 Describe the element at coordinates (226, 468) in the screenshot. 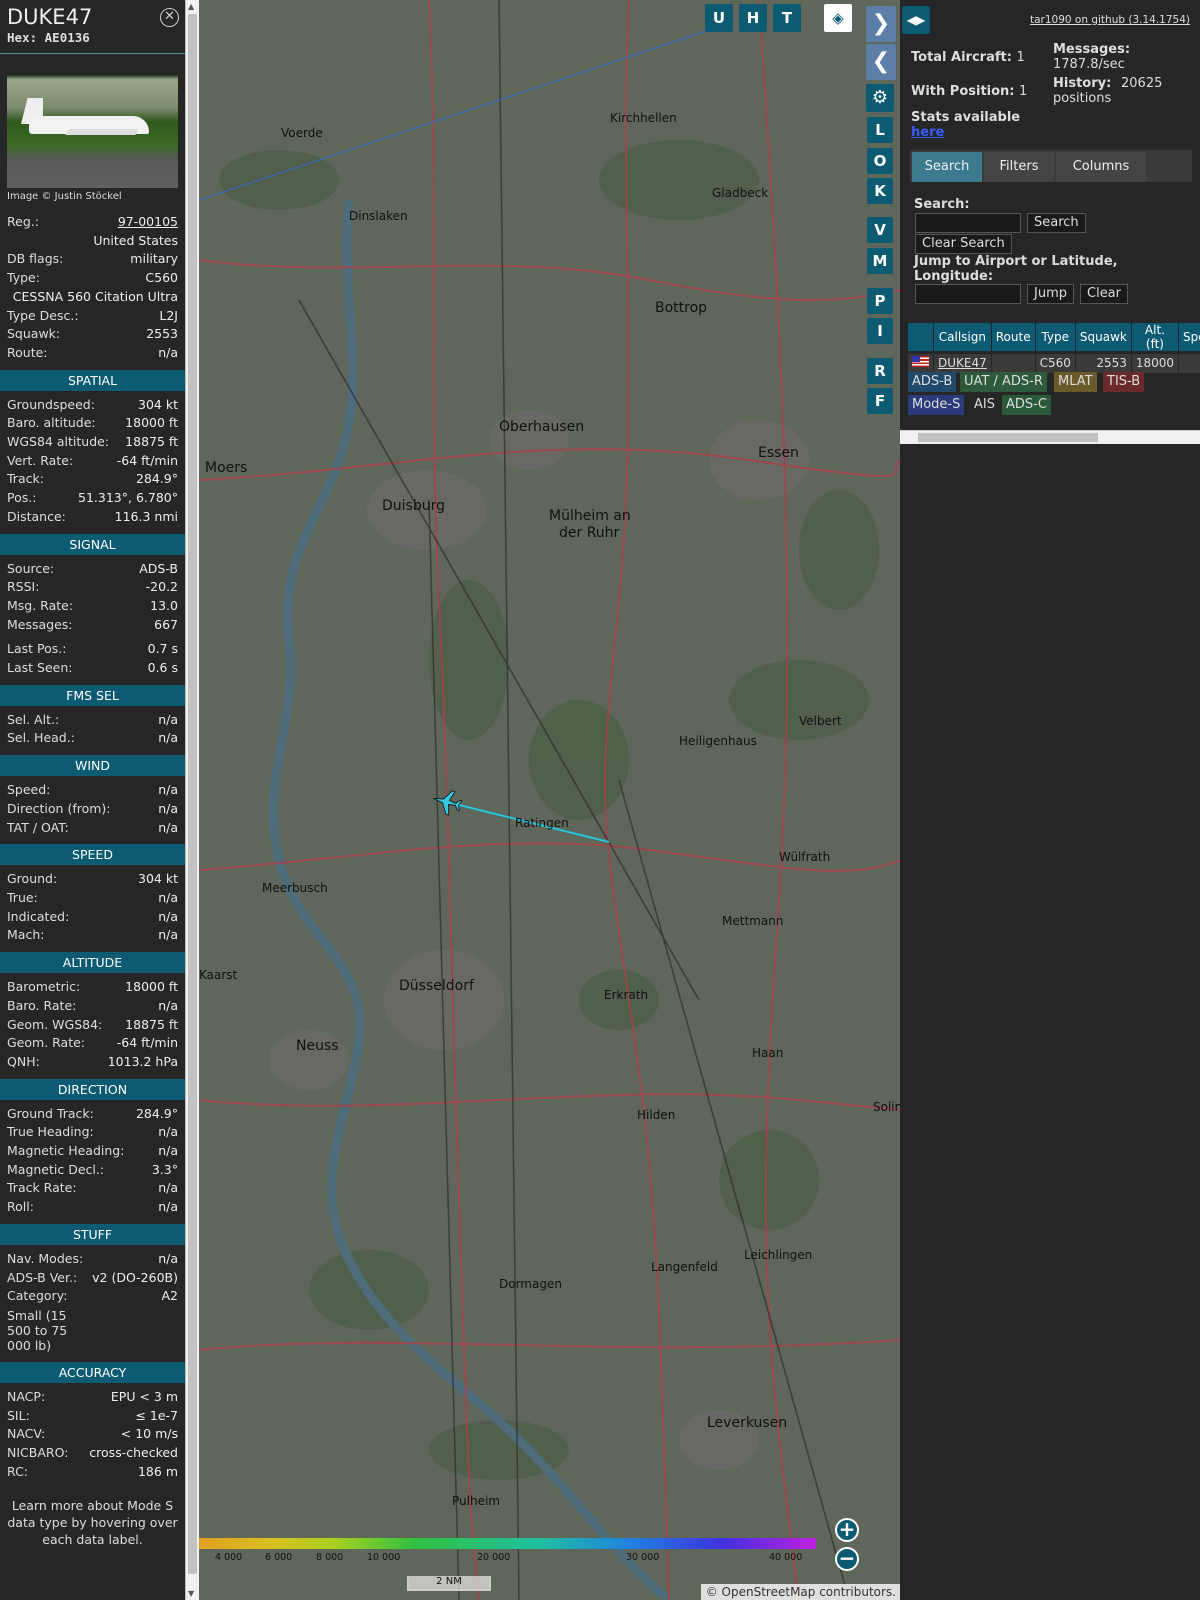

I see `map-city-label: Moers` at that location.